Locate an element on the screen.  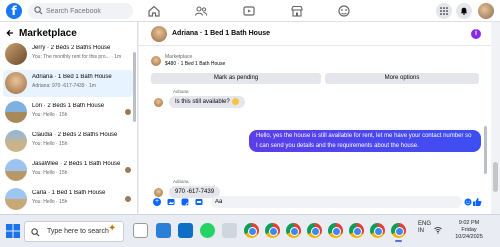
taskbar-search-text: Type here to search is located at coordinates (78, 231).